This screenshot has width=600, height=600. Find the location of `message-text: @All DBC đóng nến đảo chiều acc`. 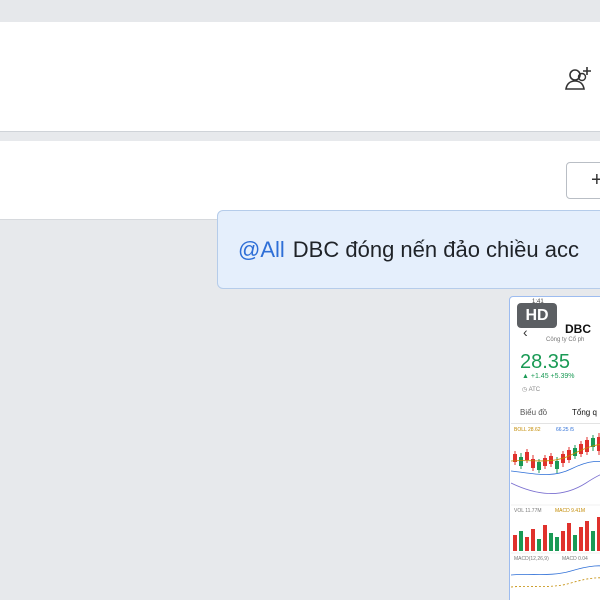

message-text: @All DBC đóng nến đảo chiều acc is located at coordinates (408, 250).